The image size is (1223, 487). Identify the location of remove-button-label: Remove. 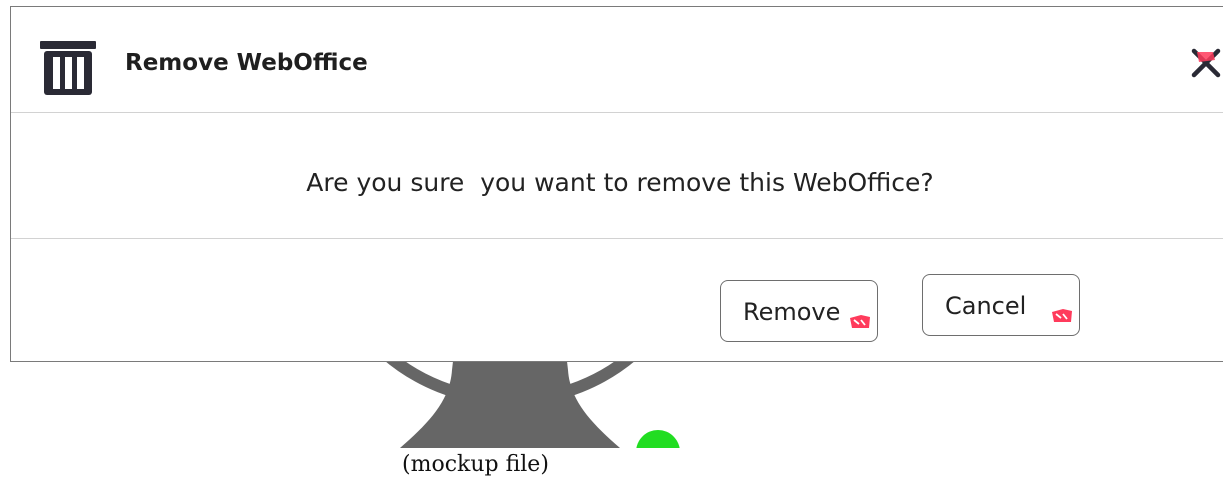
(792, 312).